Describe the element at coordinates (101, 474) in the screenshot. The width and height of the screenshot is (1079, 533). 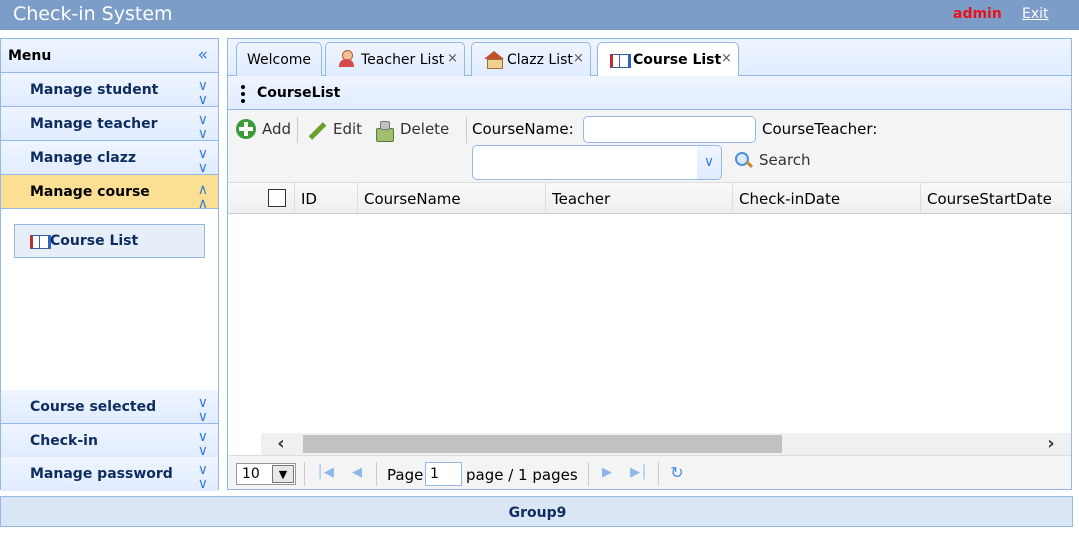
I see `sidebar-item-label: Manage password` at that location.